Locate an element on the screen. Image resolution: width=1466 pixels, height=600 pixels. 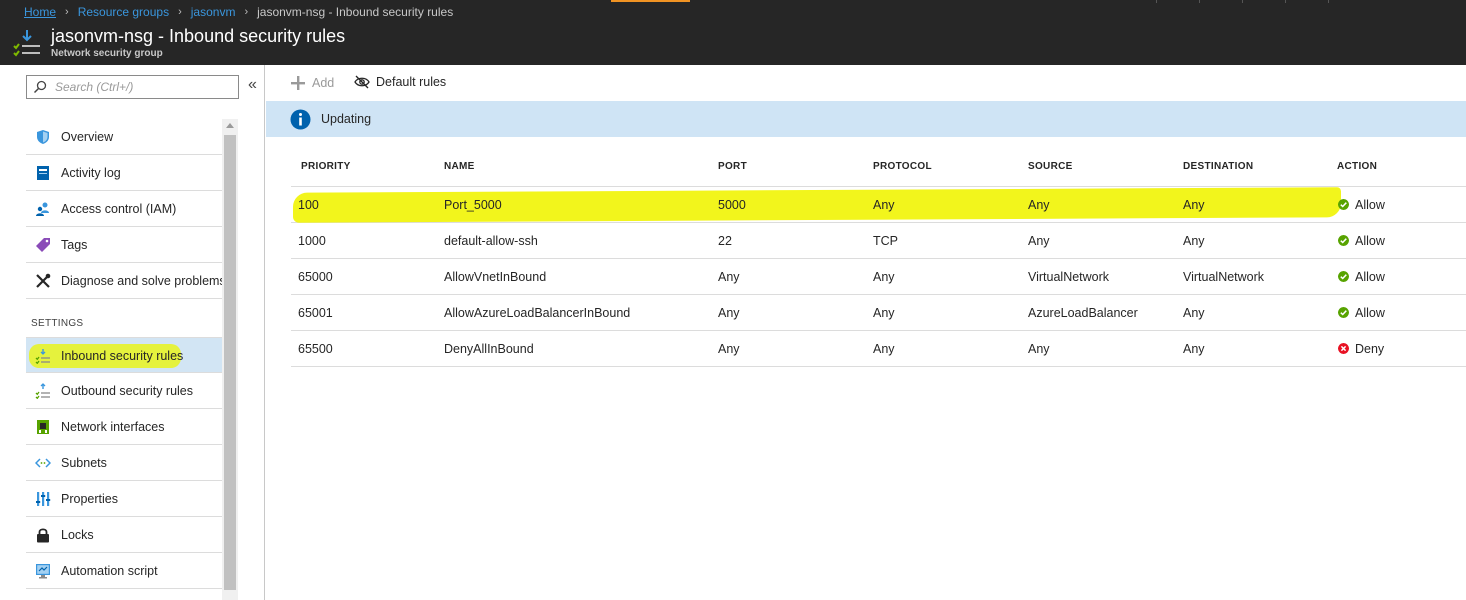
lock-icon is located at coordinates (43, 535).